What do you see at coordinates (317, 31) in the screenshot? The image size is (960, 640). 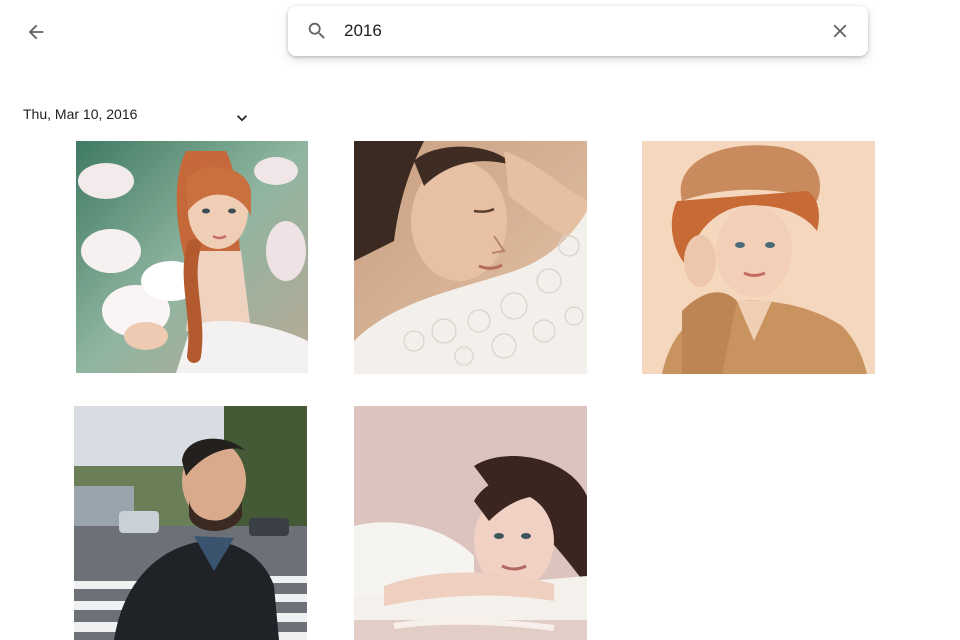 I see `search-icon` at bounding box center [317, 31].